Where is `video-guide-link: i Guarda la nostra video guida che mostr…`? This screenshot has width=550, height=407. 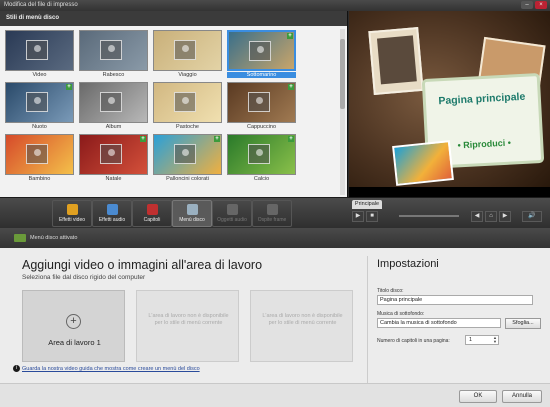 video-guide-link: i Guarda la nostra video guida che mostr… is located at coordinates (106, 368).